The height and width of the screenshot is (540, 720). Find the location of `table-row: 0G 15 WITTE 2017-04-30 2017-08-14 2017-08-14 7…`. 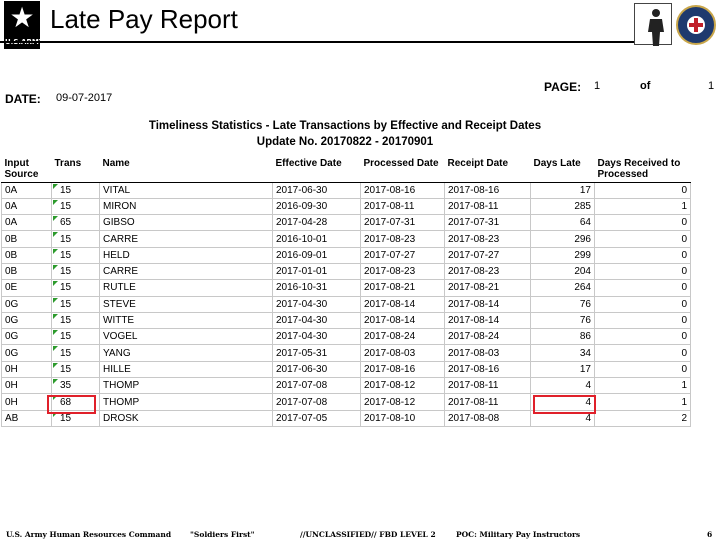

table-row: 0G 15 WITTE 2017-04-30 2017-08-14 2017-08-14 7… is located at coordinates (346, 320).